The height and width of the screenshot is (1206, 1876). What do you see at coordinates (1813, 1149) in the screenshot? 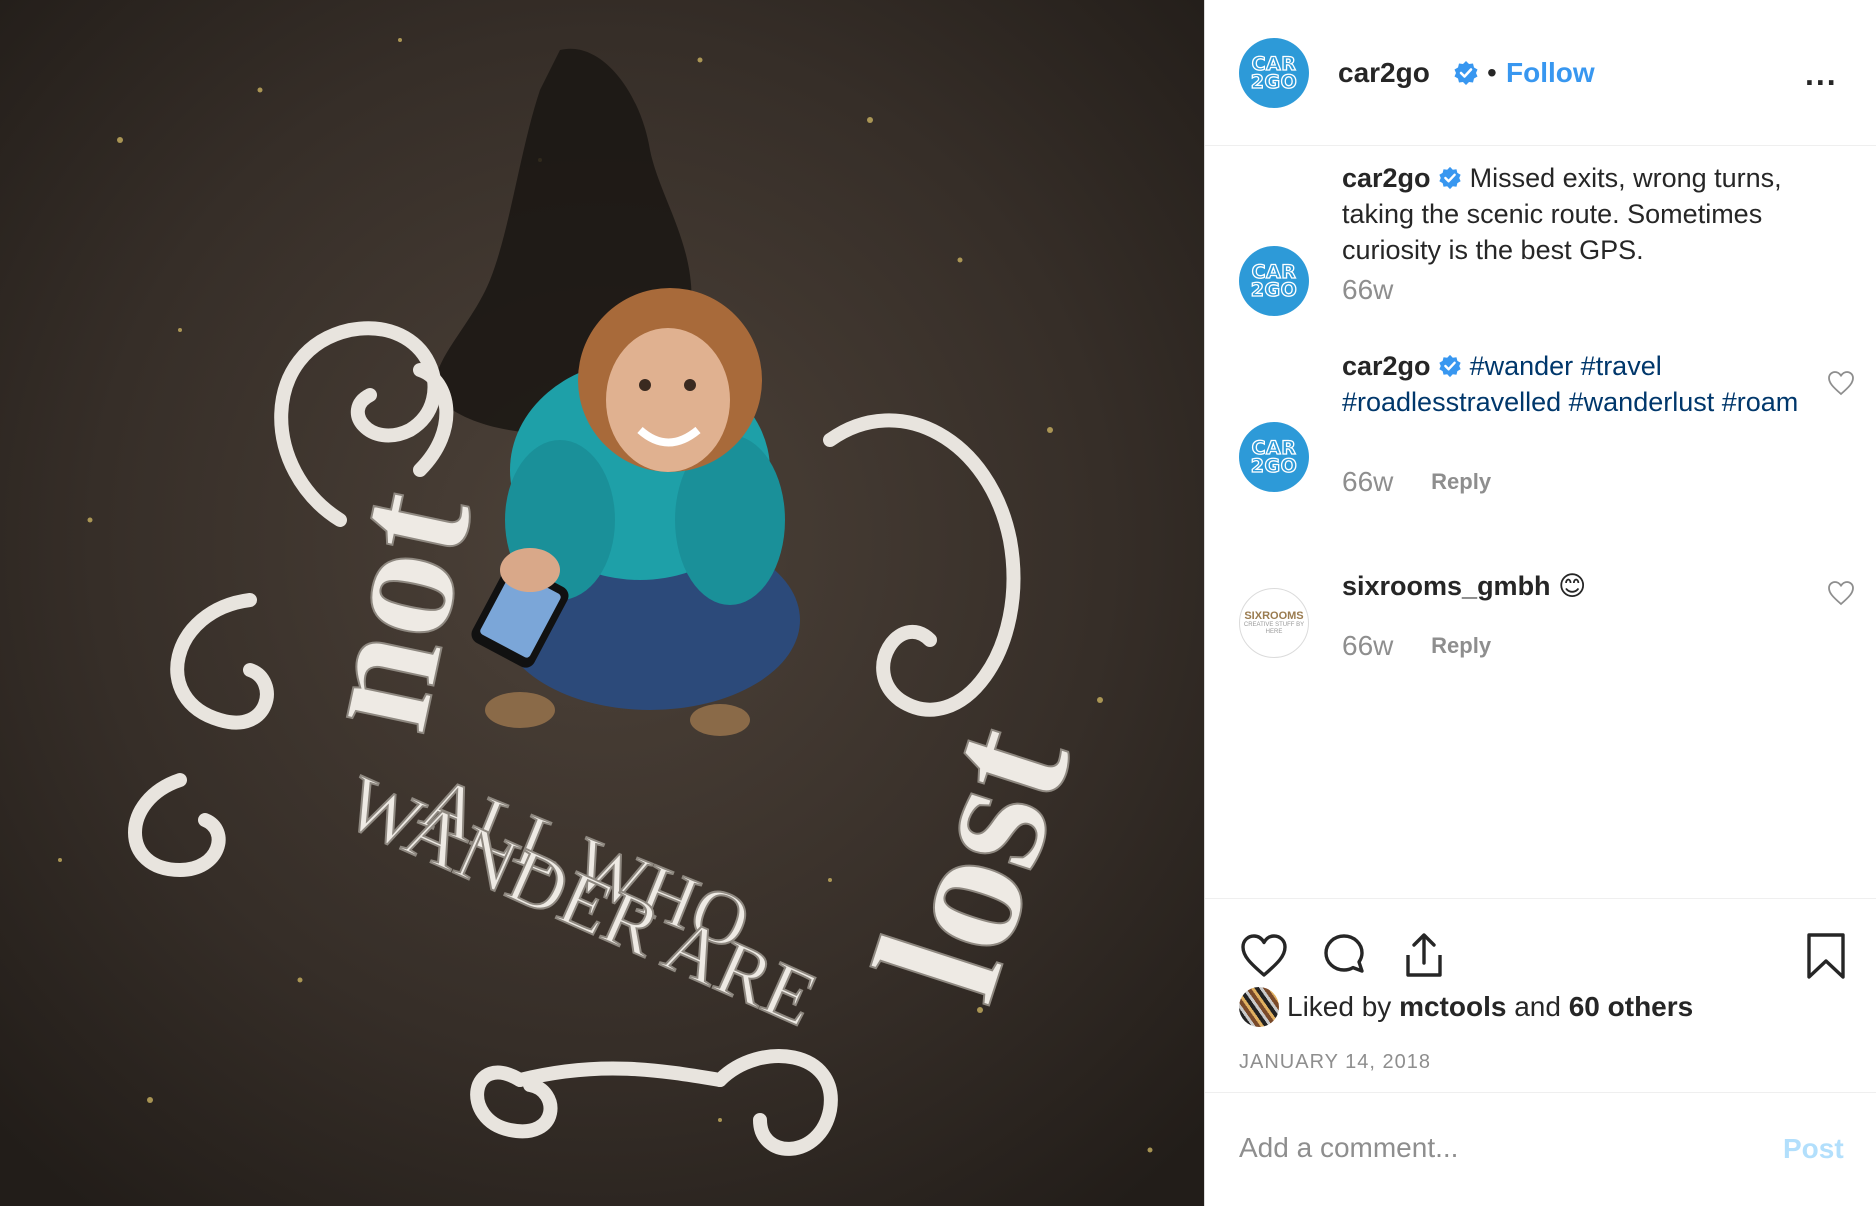
I see `post-comment-button: Post` at bounding box center [1813, 1149].